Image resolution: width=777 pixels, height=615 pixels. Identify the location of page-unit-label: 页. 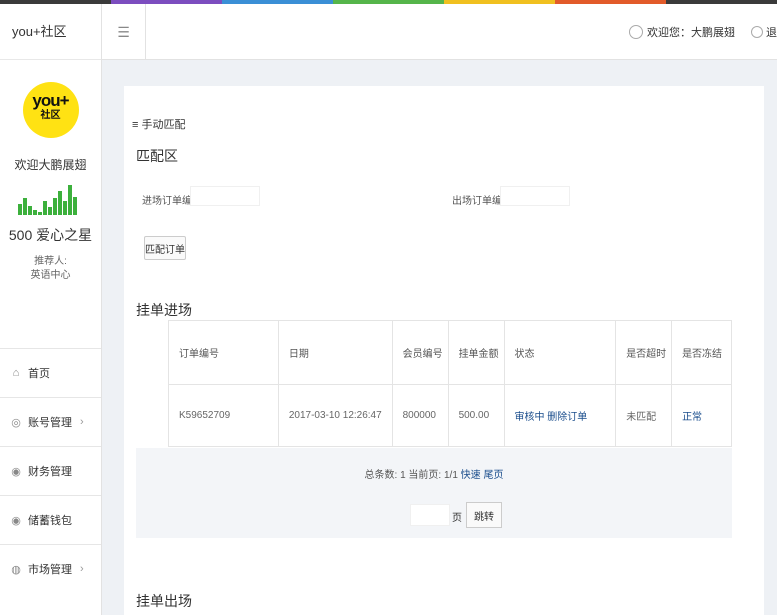
(457, 518).